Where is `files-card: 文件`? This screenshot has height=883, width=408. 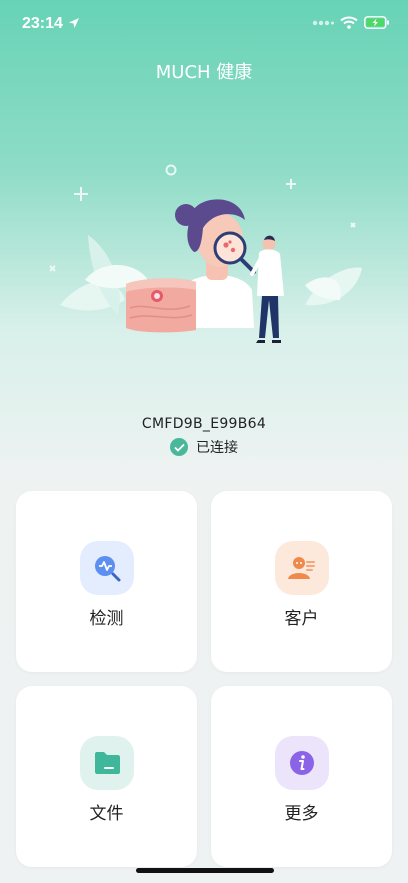 files-card: 文件 is located at coordinates (106, 776).